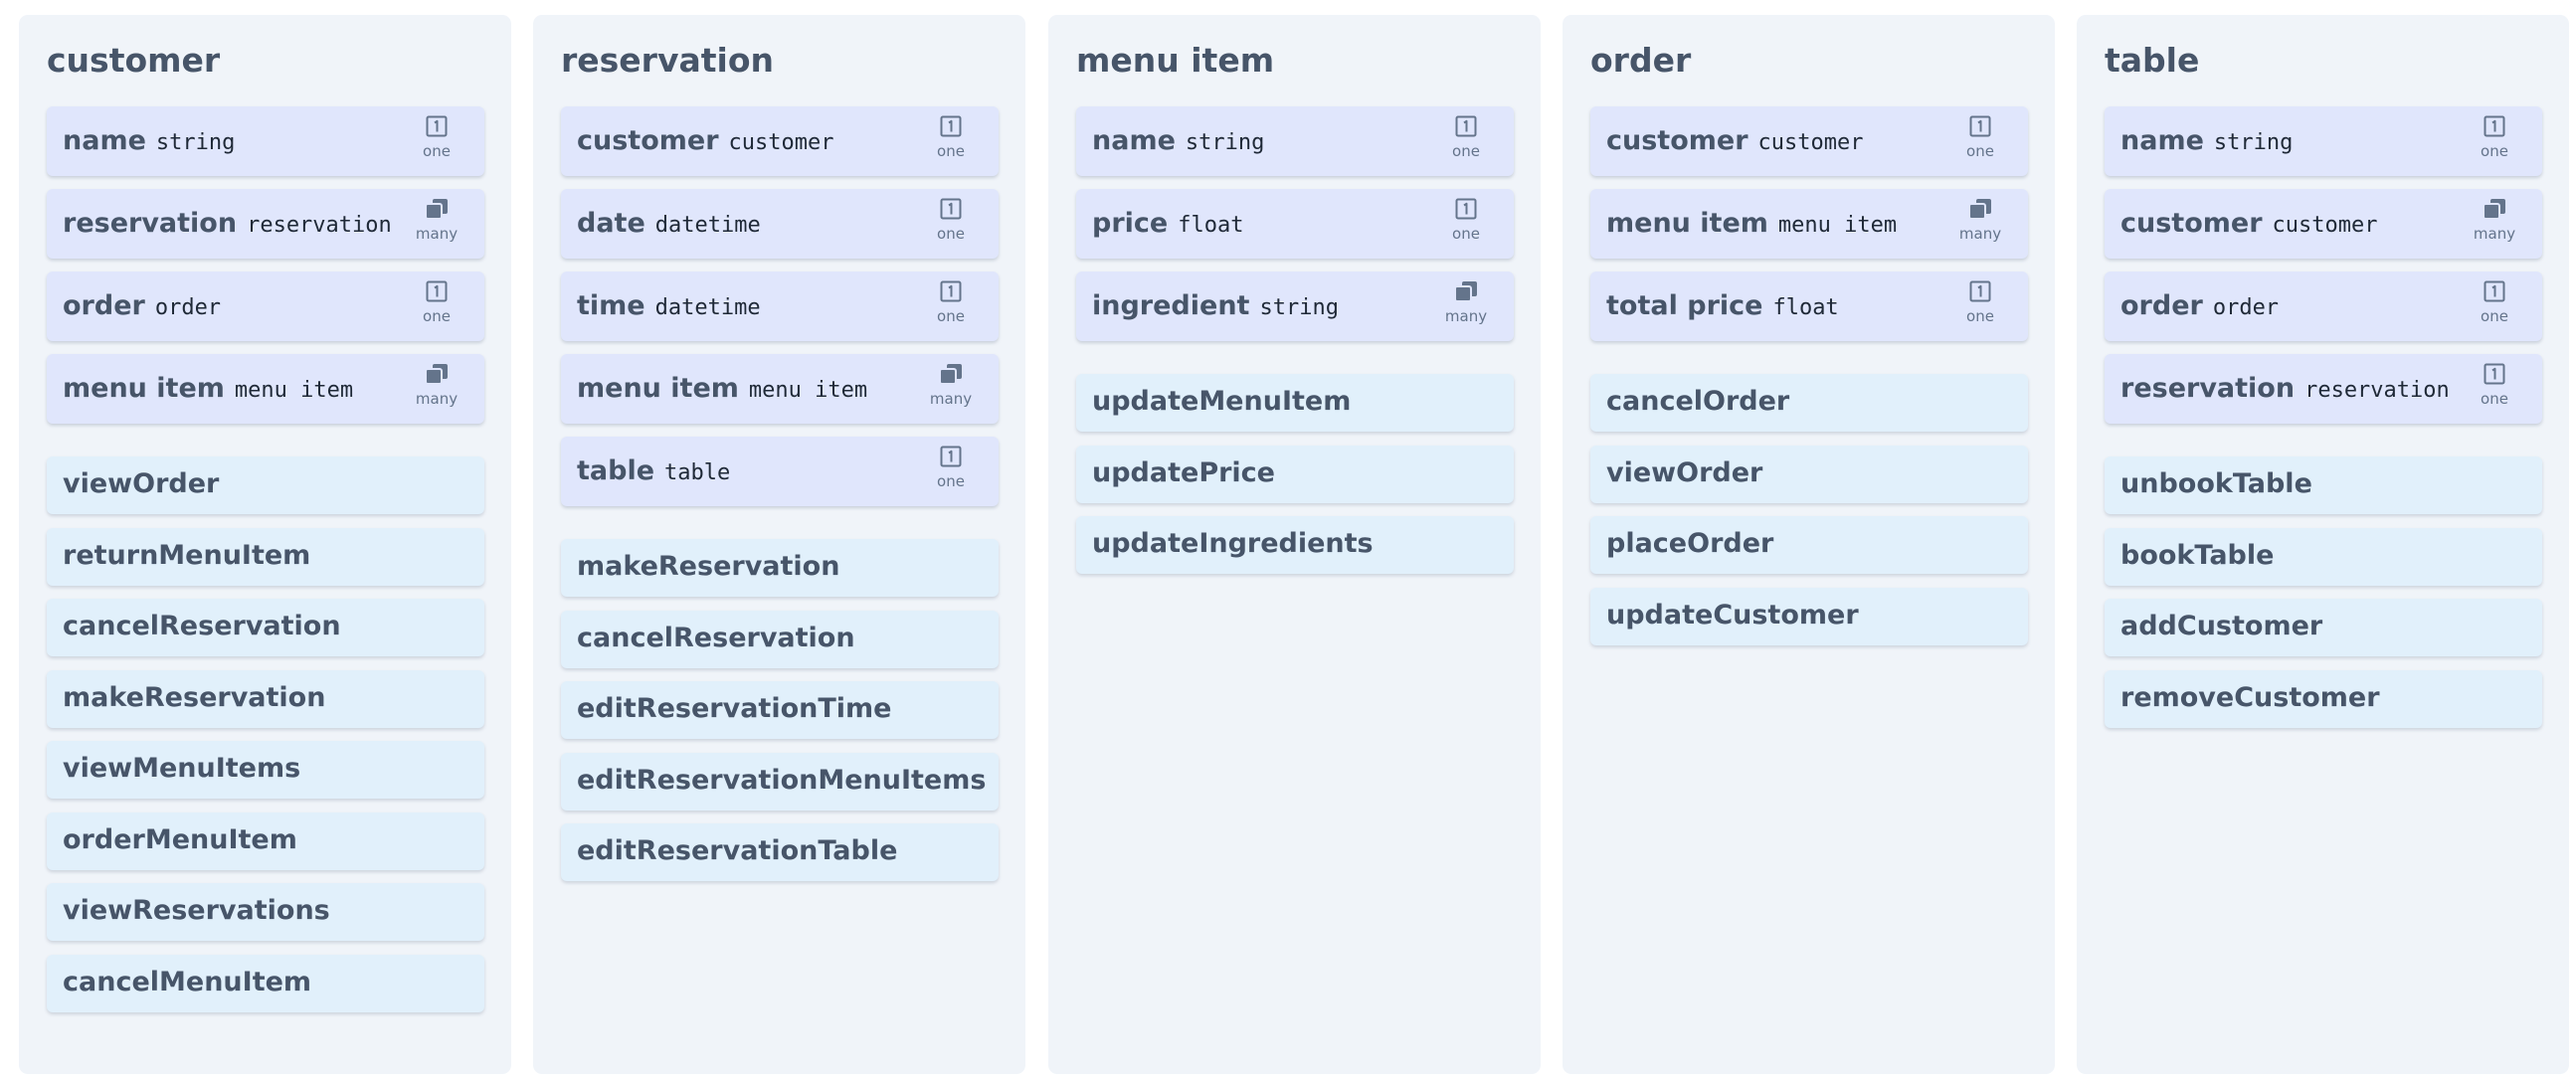 This screenshot has height=1084, width=2576. I want to click on field-type: reservation, so click(2377, 391).